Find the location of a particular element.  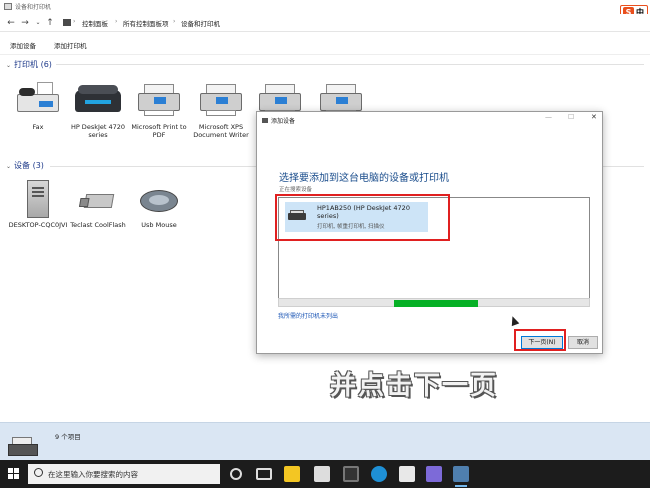

devices-section-header: ⌄ 设备 (3) is located at coordinates (25, 165).